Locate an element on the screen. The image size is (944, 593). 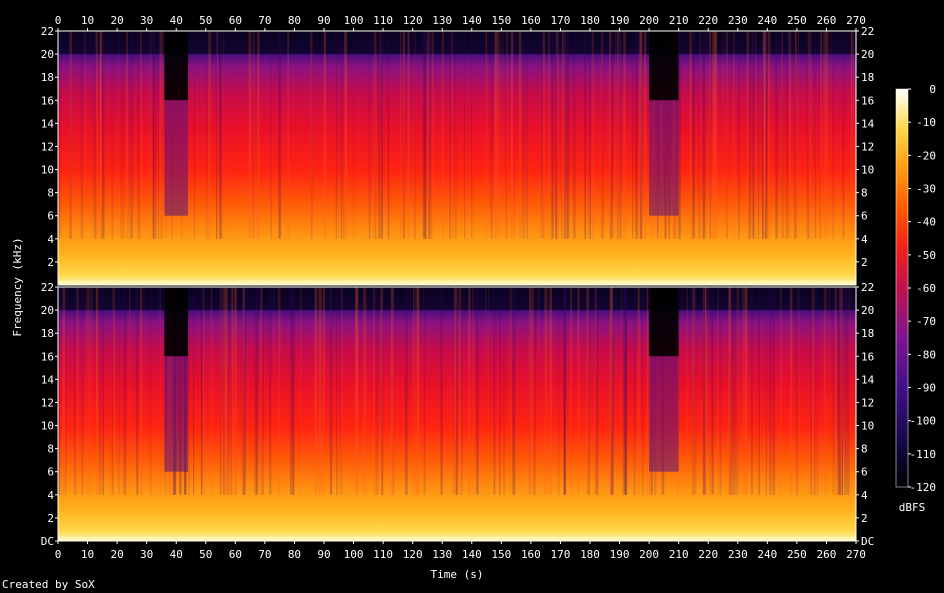
y-tick-label-right: 22 is located at coordinates (867, 31).